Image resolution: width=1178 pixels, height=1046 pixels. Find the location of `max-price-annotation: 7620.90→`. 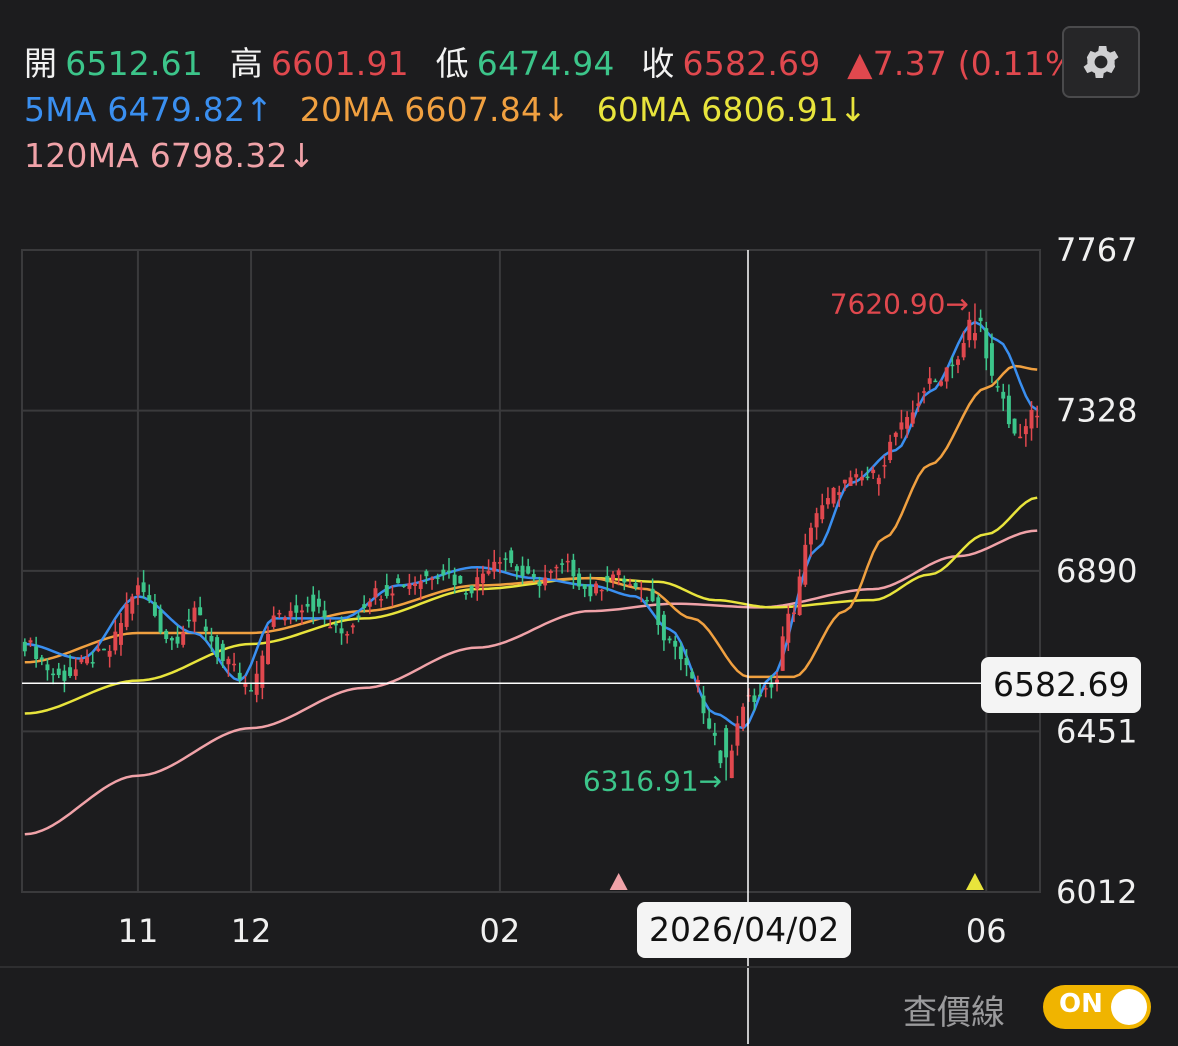

max-price-annotation: 7620.90→ is located at coordinates (899, 303).